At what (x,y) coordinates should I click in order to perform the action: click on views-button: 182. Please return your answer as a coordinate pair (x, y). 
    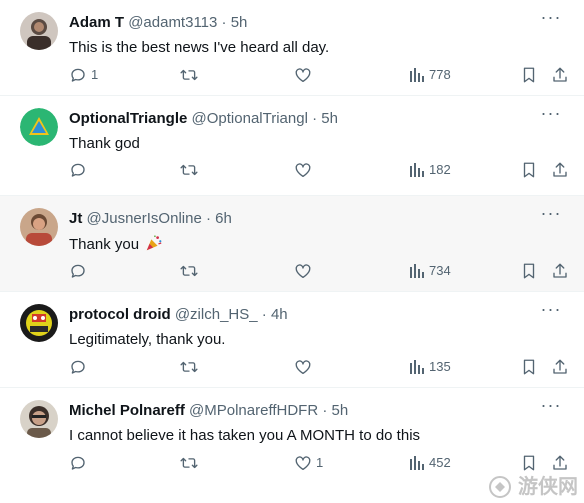
    Looking at the image, I should click on (430, 170).